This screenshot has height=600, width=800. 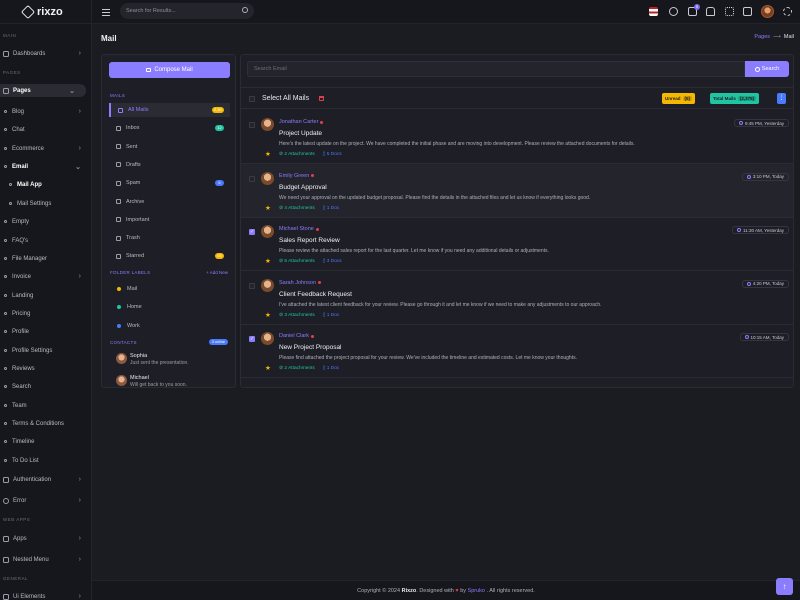 I want to click on user-avatar, so click(x=767, y=11).